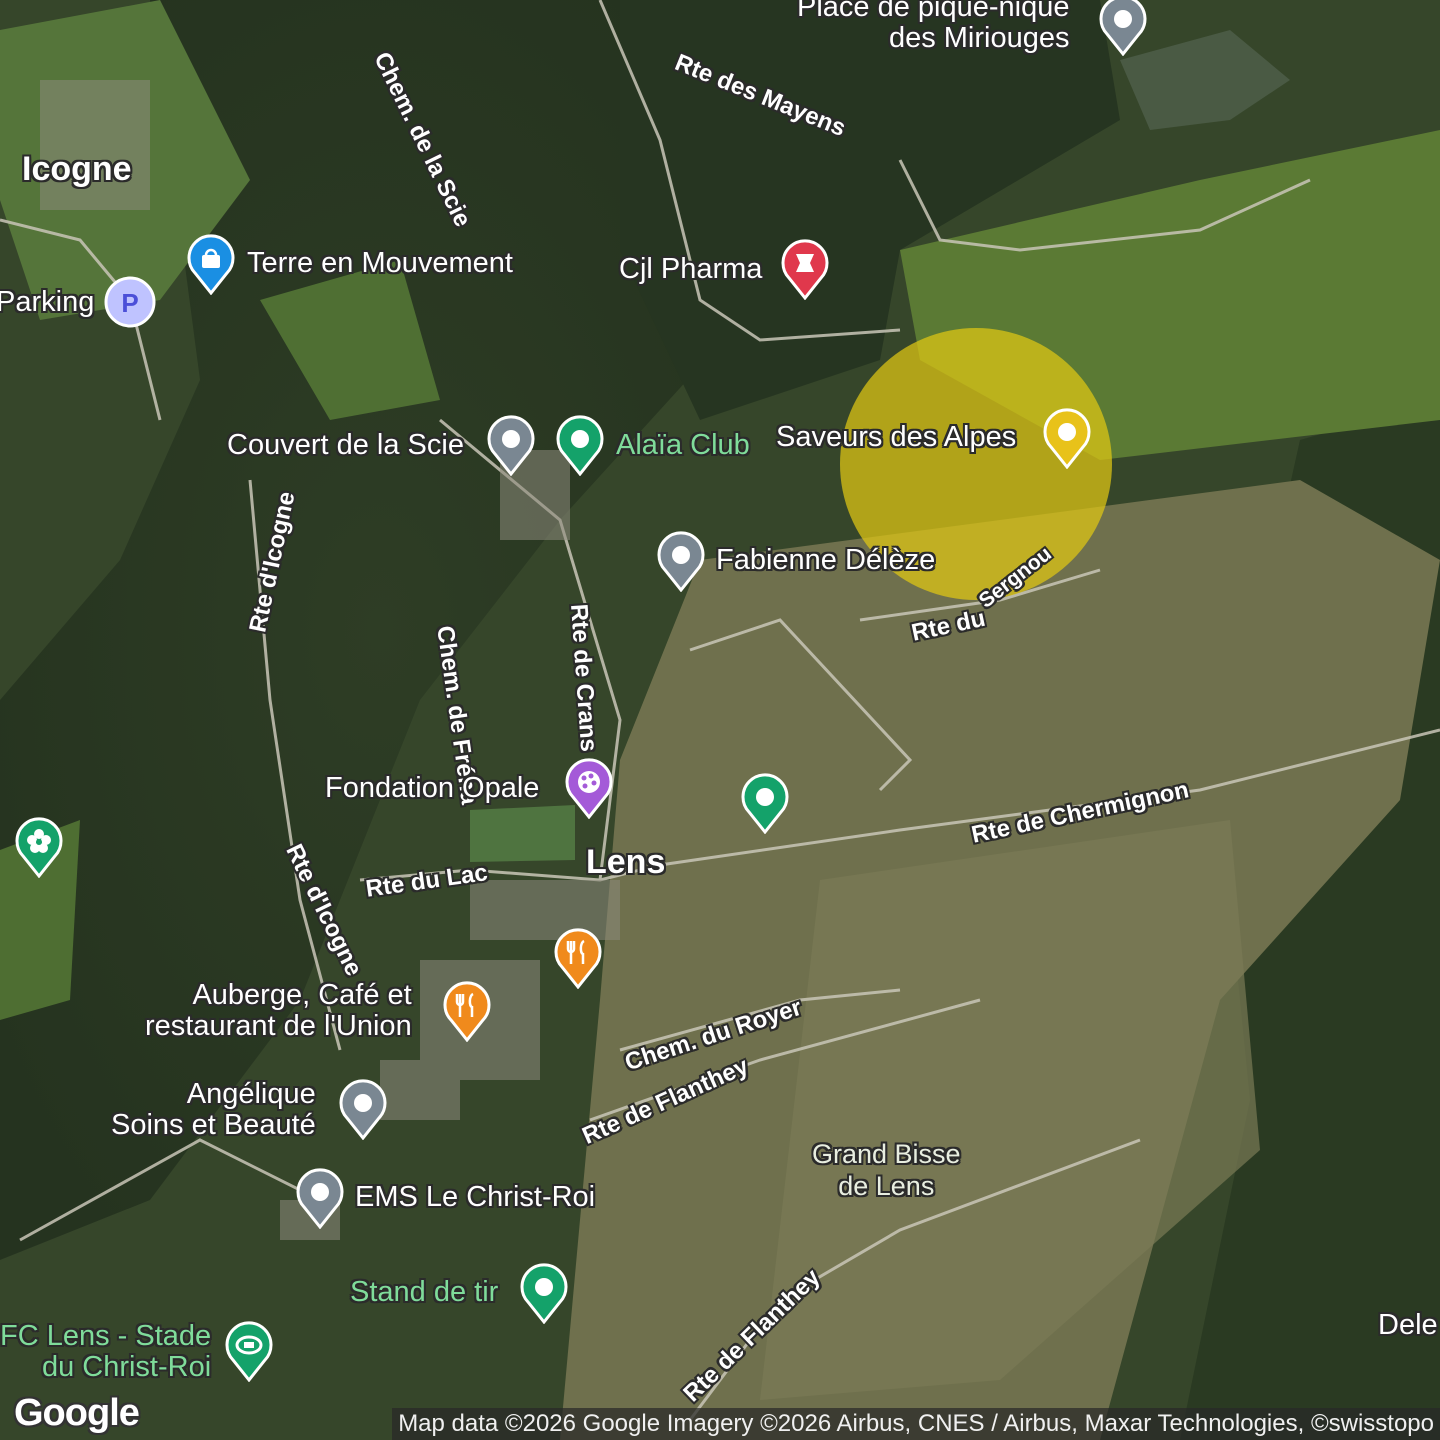 The image size is (1440, 1440). What do you see at coordinates (77, 1413) in the screenshot?
I see `google-logo: Google` at bounding box center [77, 1413].